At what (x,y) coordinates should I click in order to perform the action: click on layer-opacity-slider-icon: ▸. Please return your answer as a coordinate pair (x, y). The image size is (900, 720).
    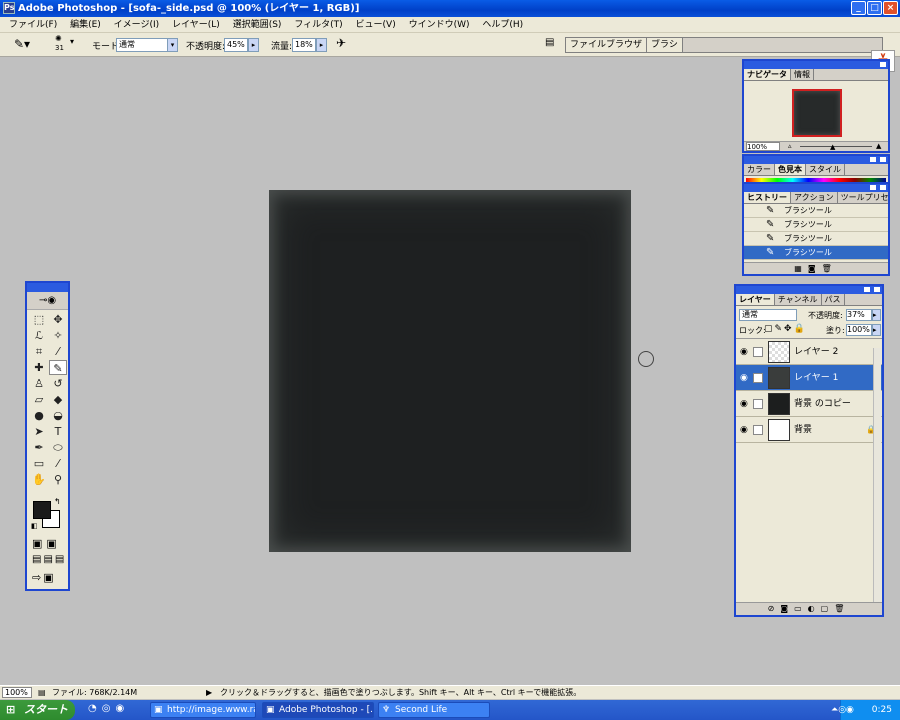
    Looking at the image, I should click on (876, 315).